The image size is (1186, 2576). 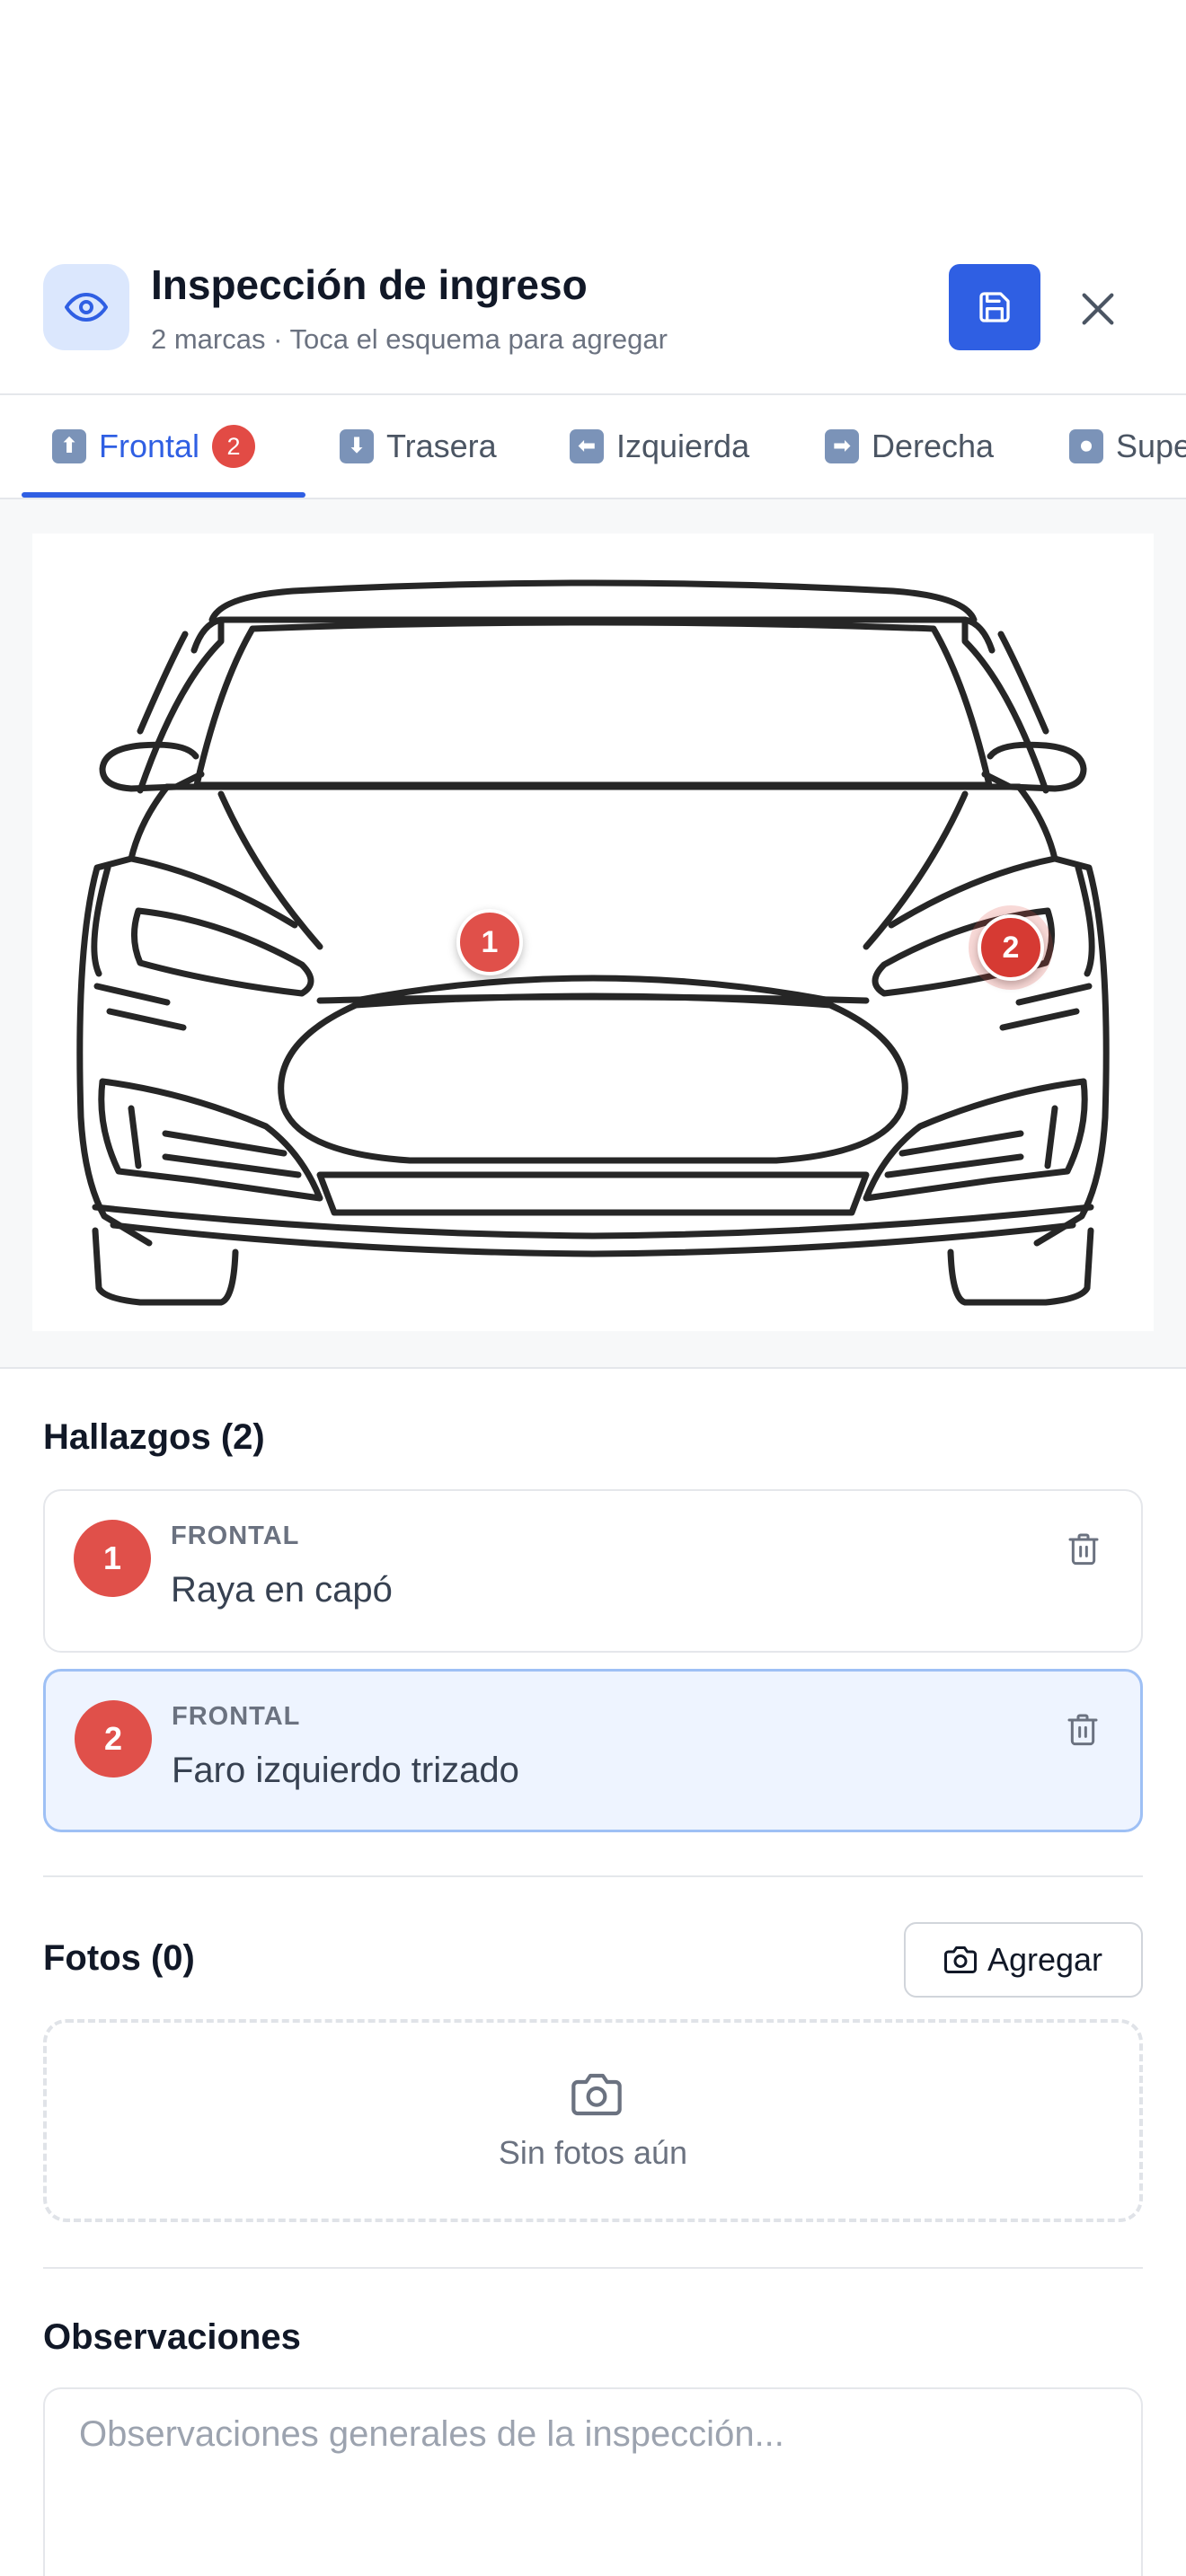 What do you see at coordinates (282, 1590) in the screenshot?
I see `finding-description: Raya en capó` at bounding box center [282, 1590].